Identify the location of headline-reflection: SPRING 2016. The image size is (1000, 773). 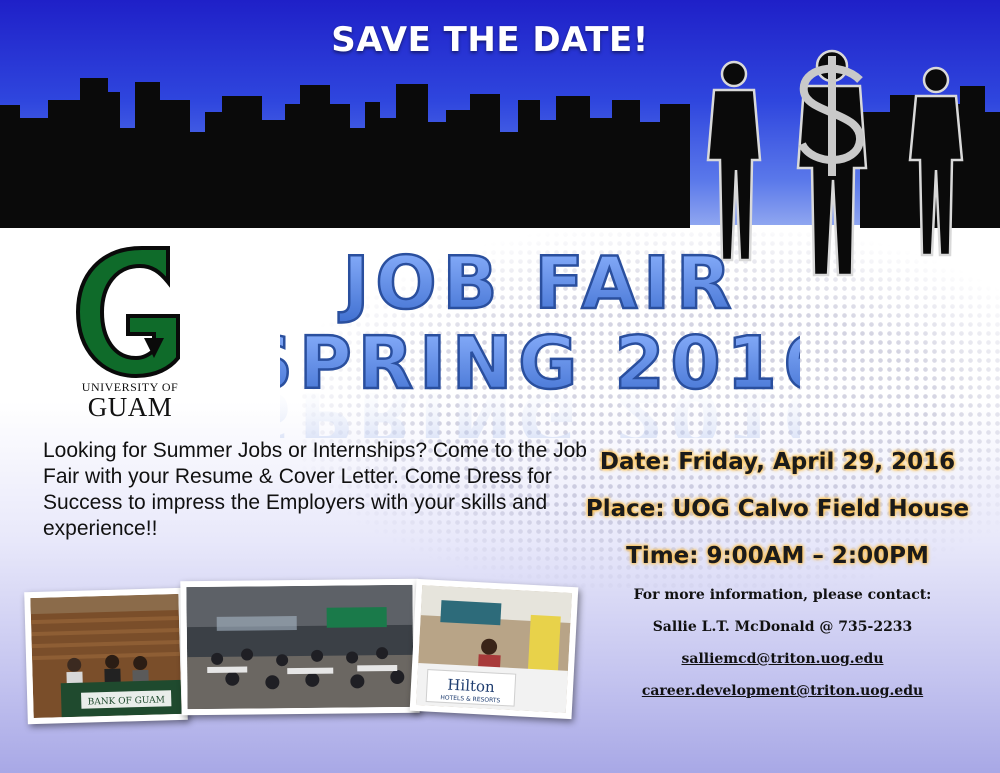
(540, 407).